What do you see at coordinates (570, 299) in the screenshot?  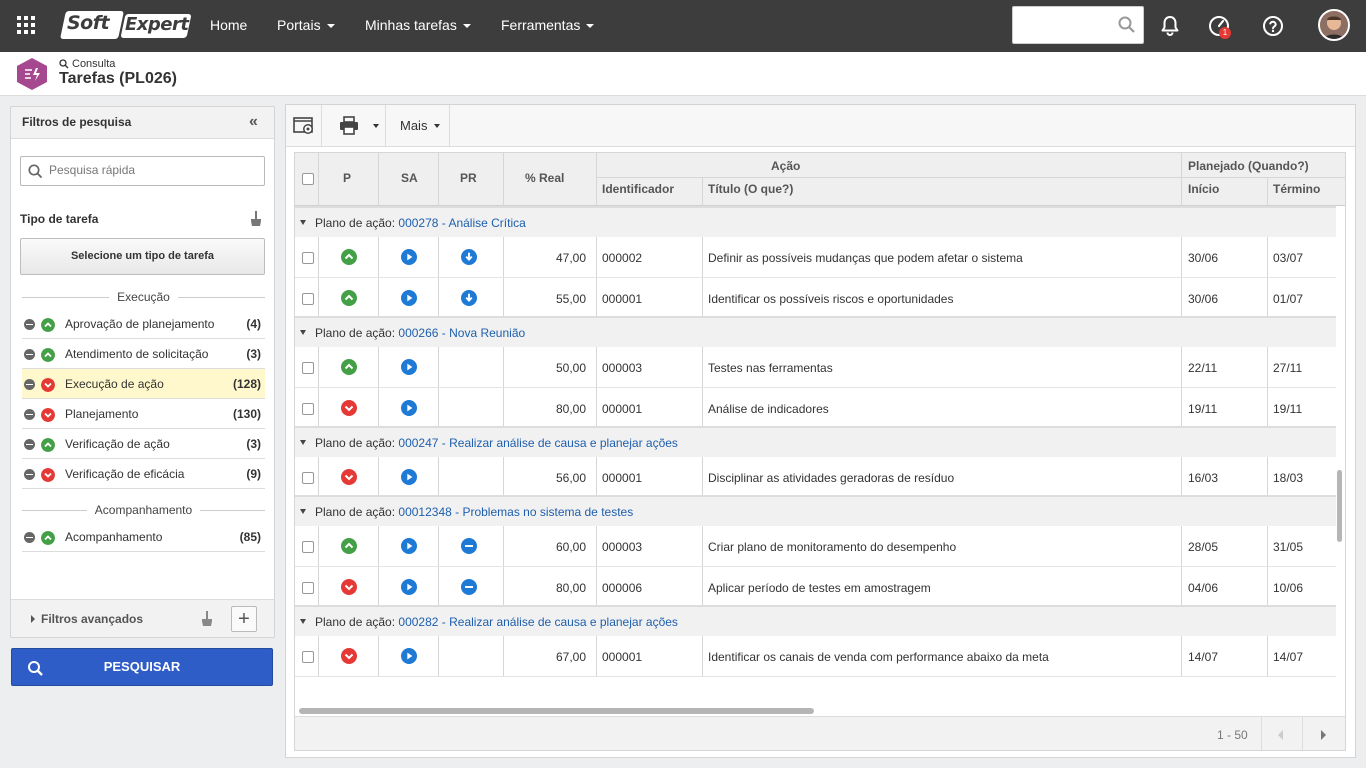 I see `real-percent: 55,00` at bounding box center [570, 299].